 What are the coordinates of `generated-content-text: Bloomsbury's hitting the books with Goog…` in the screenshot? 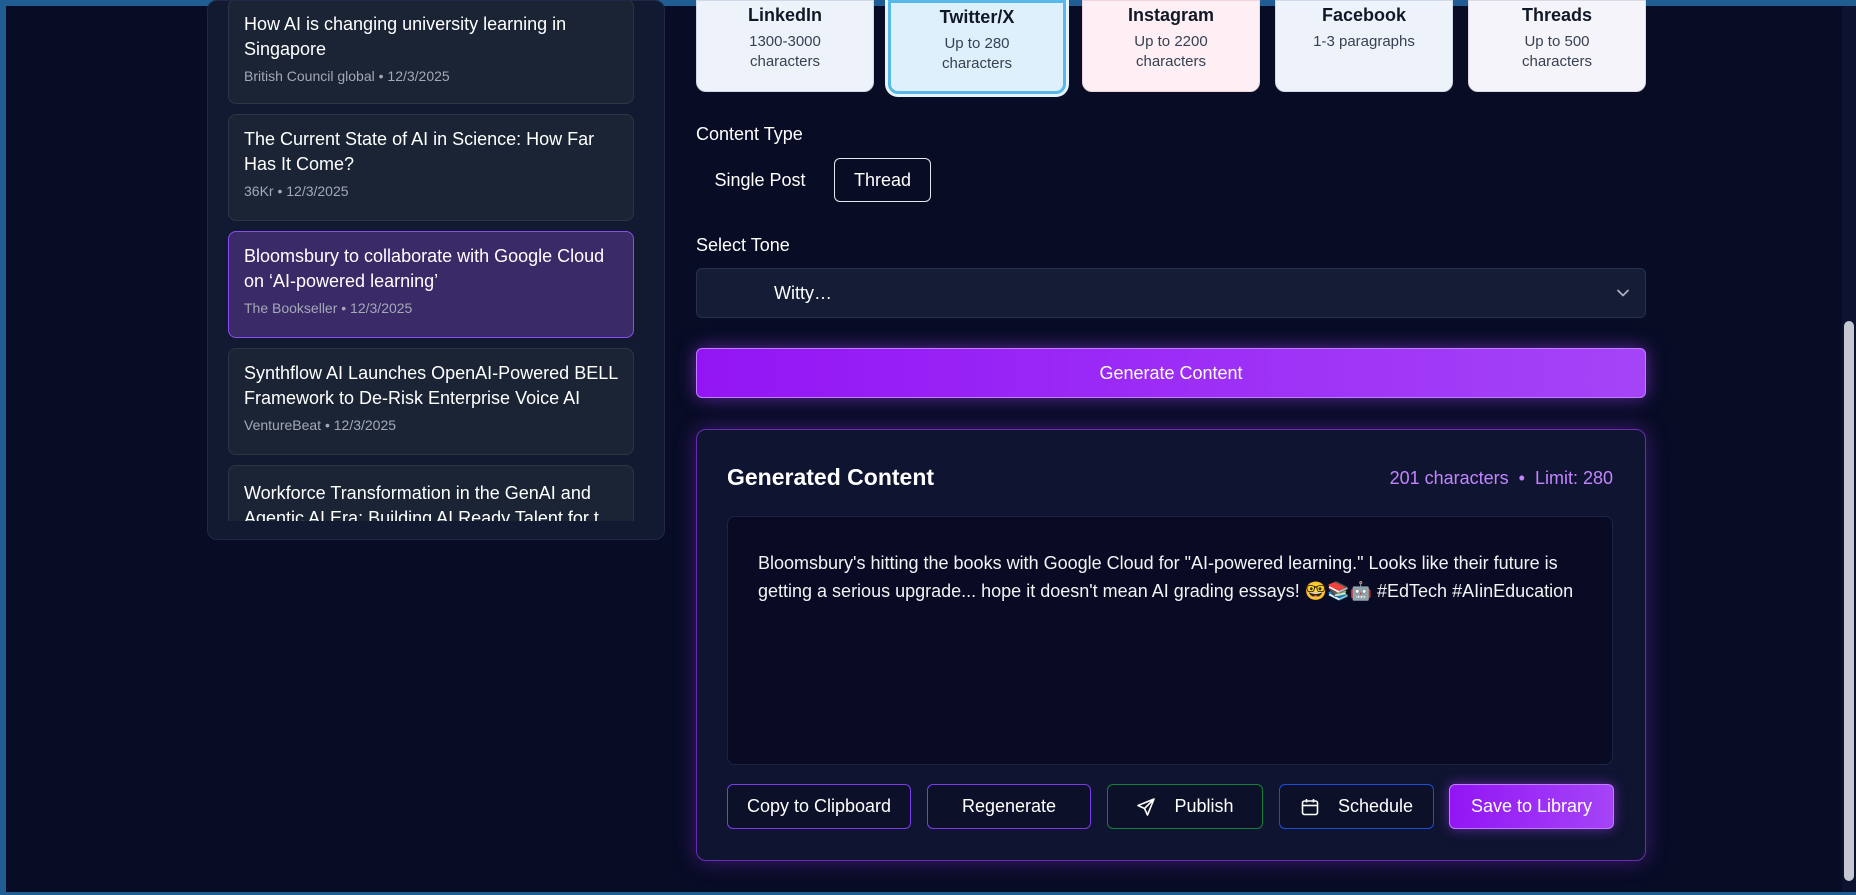 It's located at (1170, 640).